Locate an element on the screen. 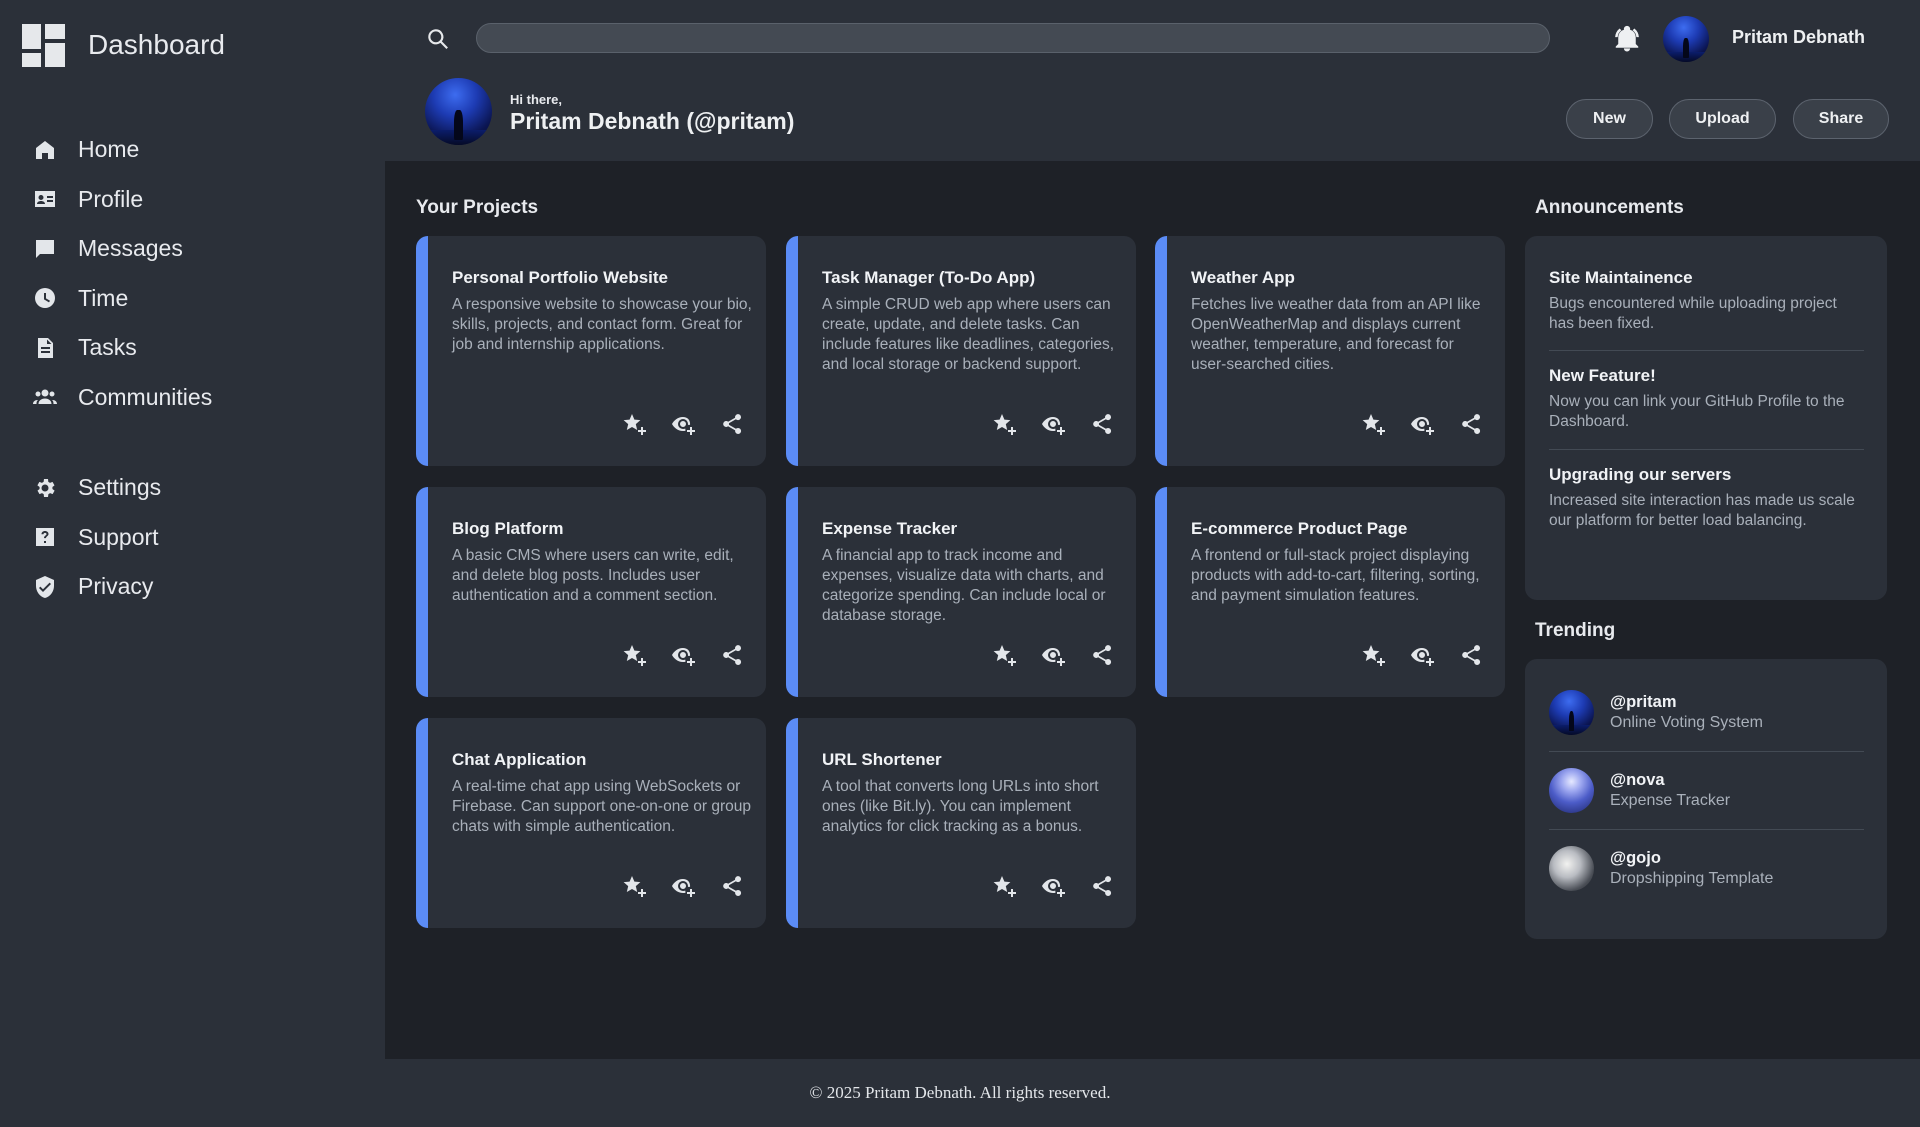 The image size is (1920, 1127). sidebar-item-label: Communities is located at coordinates (145, 396).